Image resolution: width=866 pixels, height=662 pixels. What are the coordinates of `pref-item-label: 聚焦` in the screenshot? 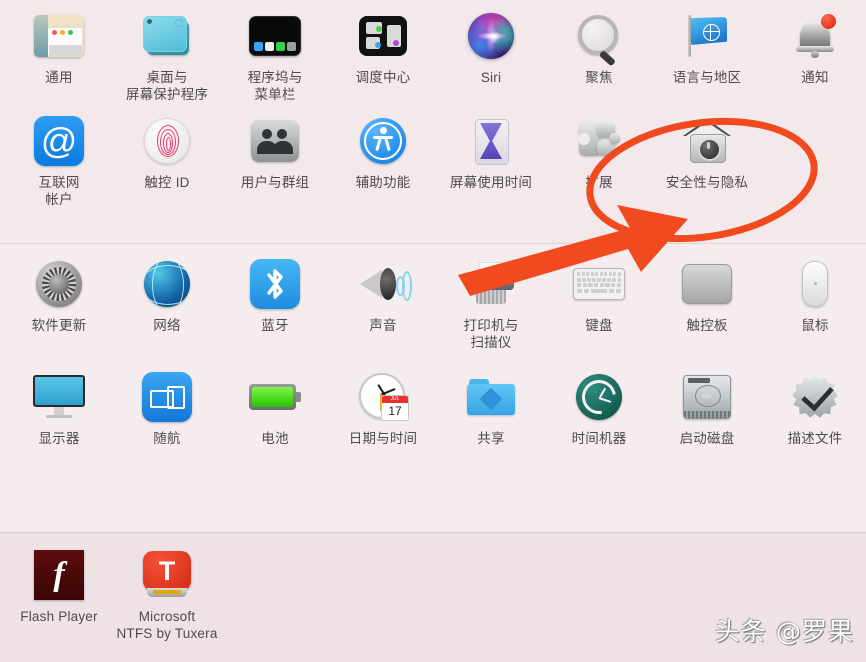 It's located at (599, 77).